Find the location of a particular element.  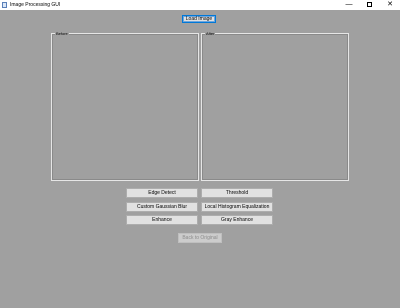

edge-detect-button: Edge Detect is located at coordinates (162, 193).